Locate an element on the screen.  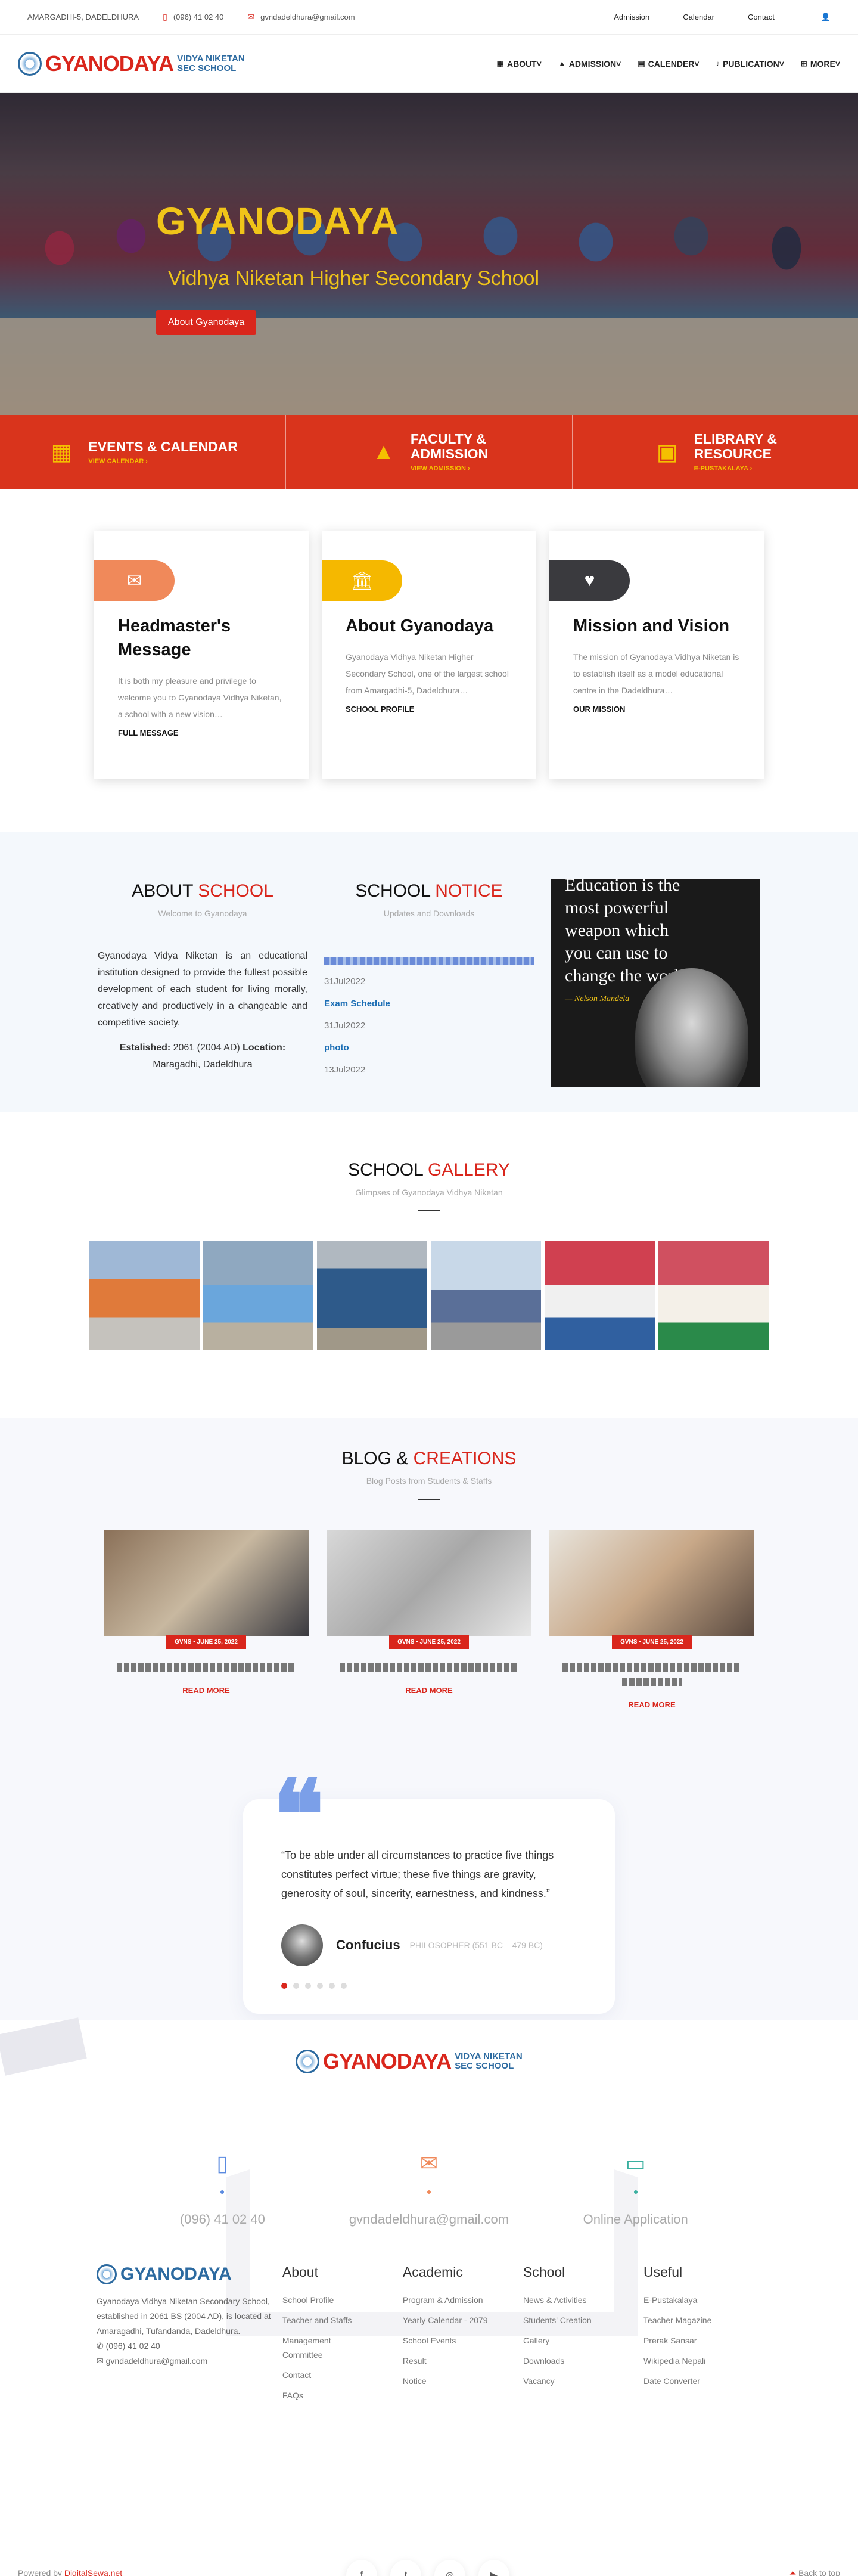
footer-link: Yearly Calendar - 2079 is located at coordinates (463, 2320).